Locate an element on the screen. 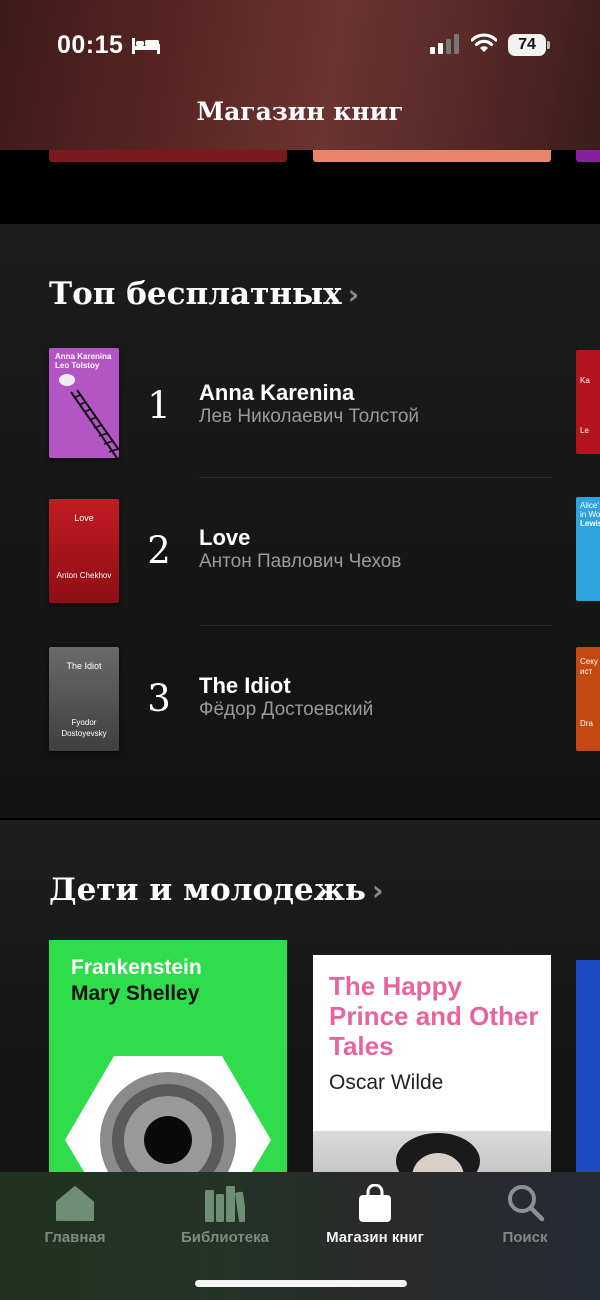  book-cover-frankenstein: Frankenstein Mary Shelley is located at coordinates (168, 1060).